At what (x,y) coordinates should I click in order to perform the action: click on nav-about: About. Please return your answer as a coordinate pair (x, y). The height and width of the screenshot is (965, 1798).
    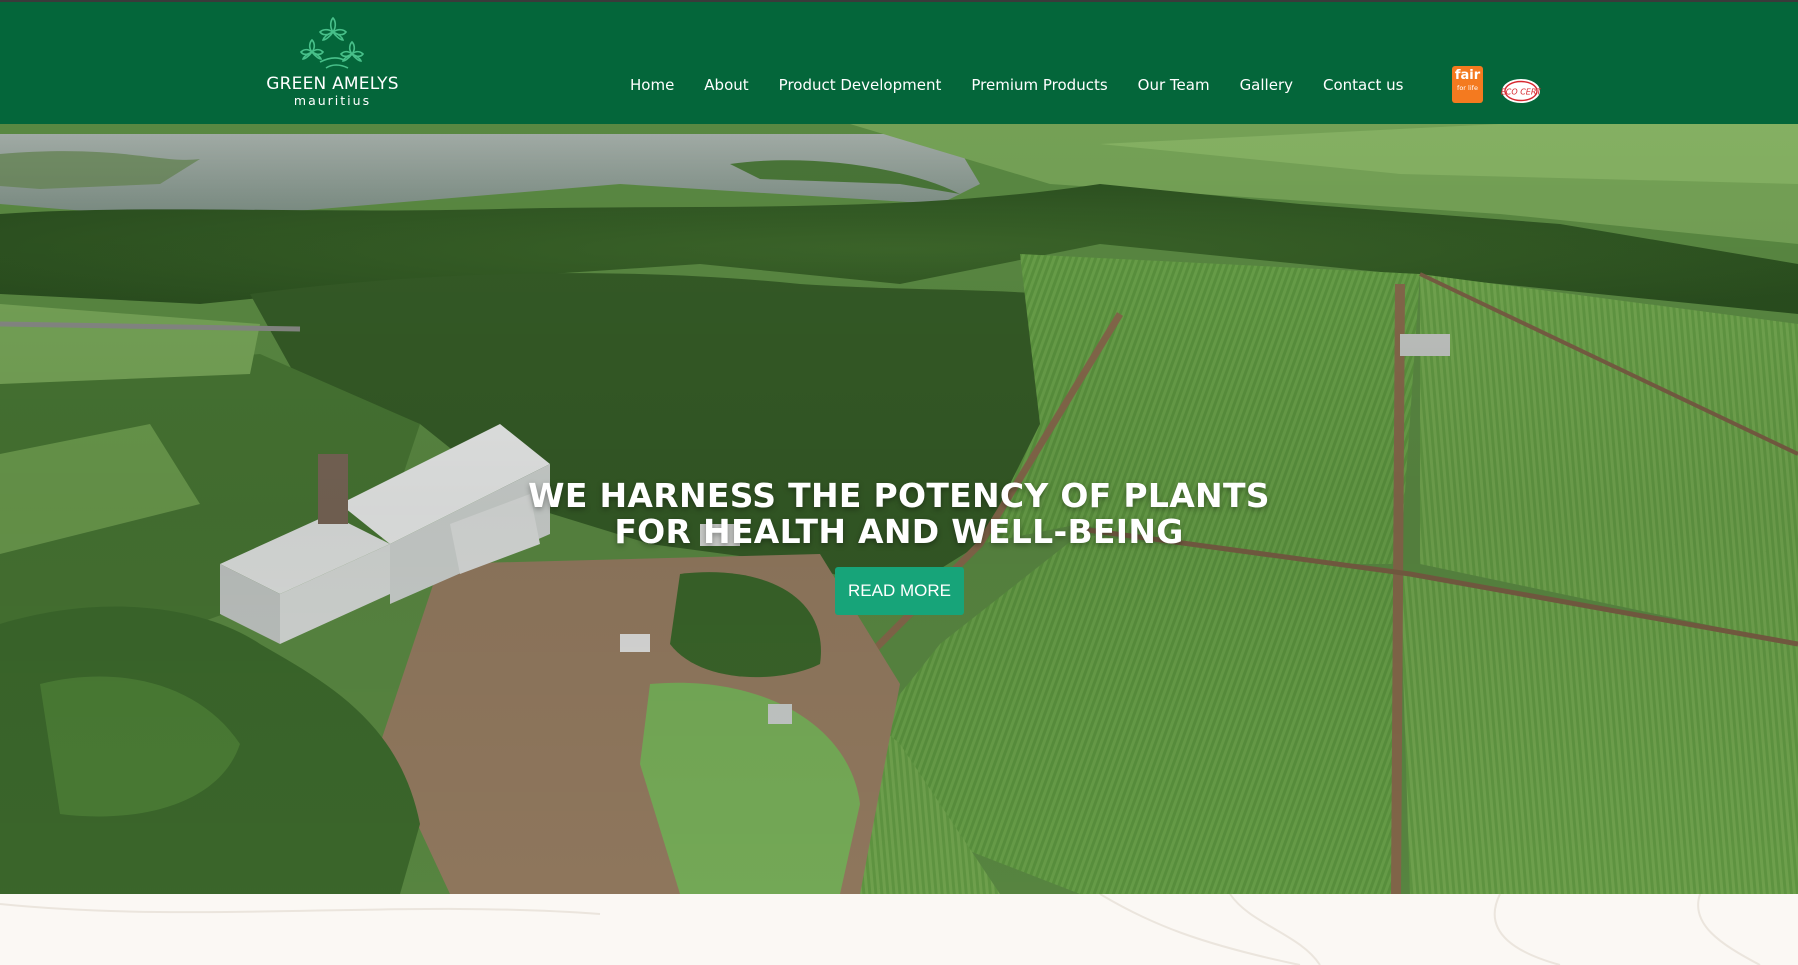
    Looking at the image, I should click on (726, 87).